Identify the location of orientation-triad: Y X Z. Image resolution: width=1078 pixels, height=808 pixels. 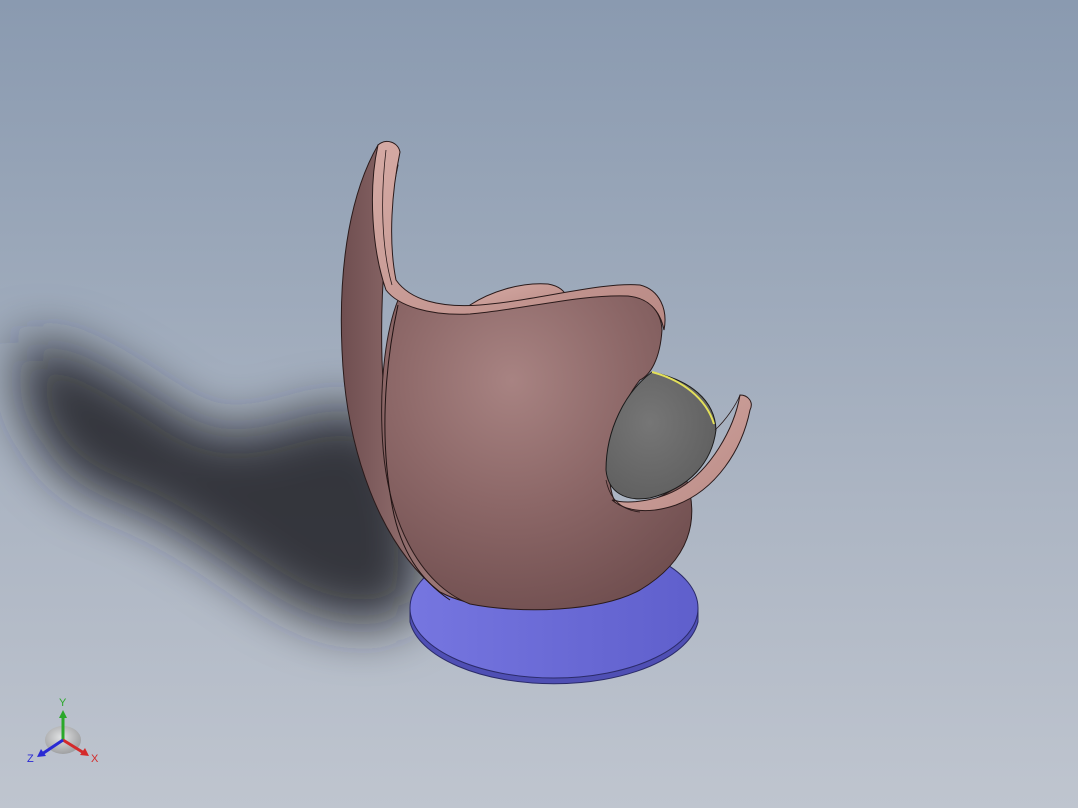
(64, 732).